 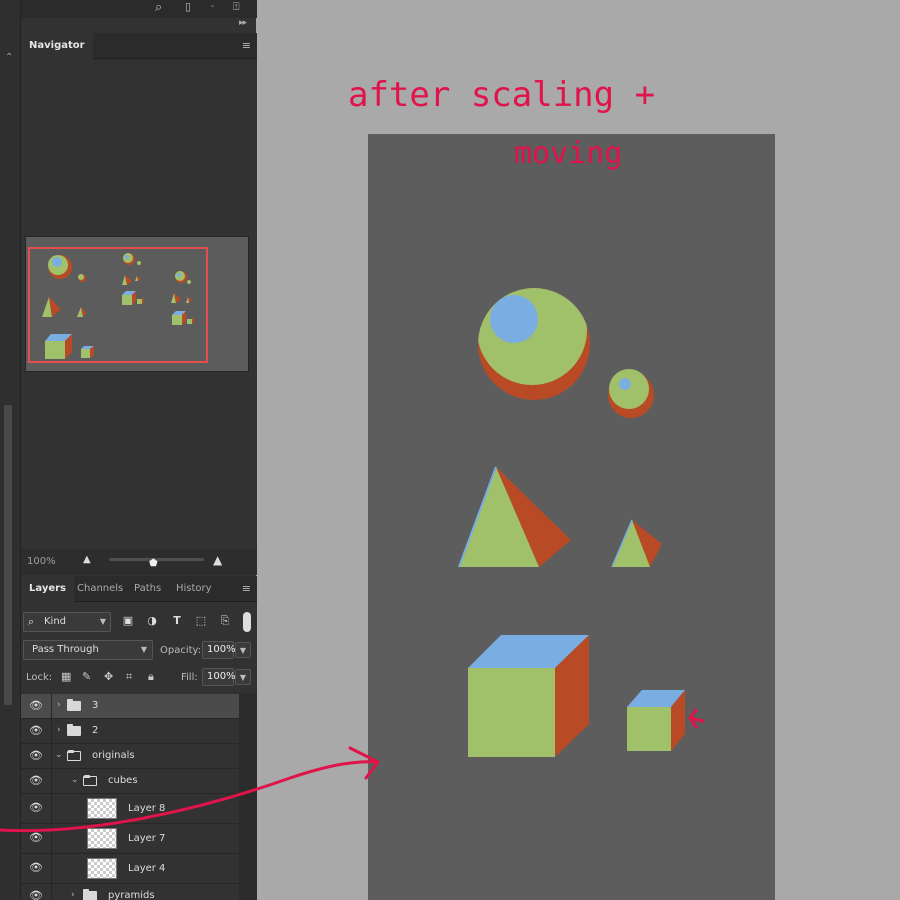 I want to click on lock-label: Lock:, so click(x=39, y=677).